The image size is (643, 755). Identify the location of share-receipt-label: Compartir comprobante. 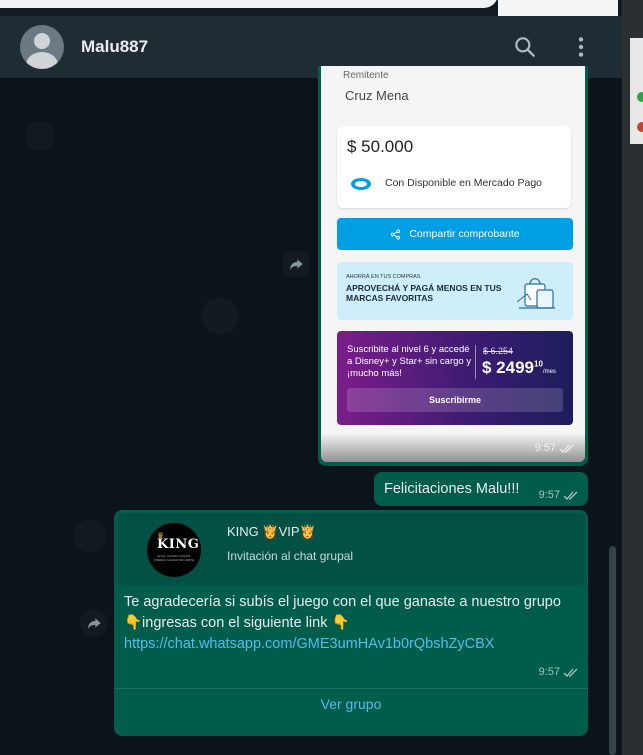
(464, 234).